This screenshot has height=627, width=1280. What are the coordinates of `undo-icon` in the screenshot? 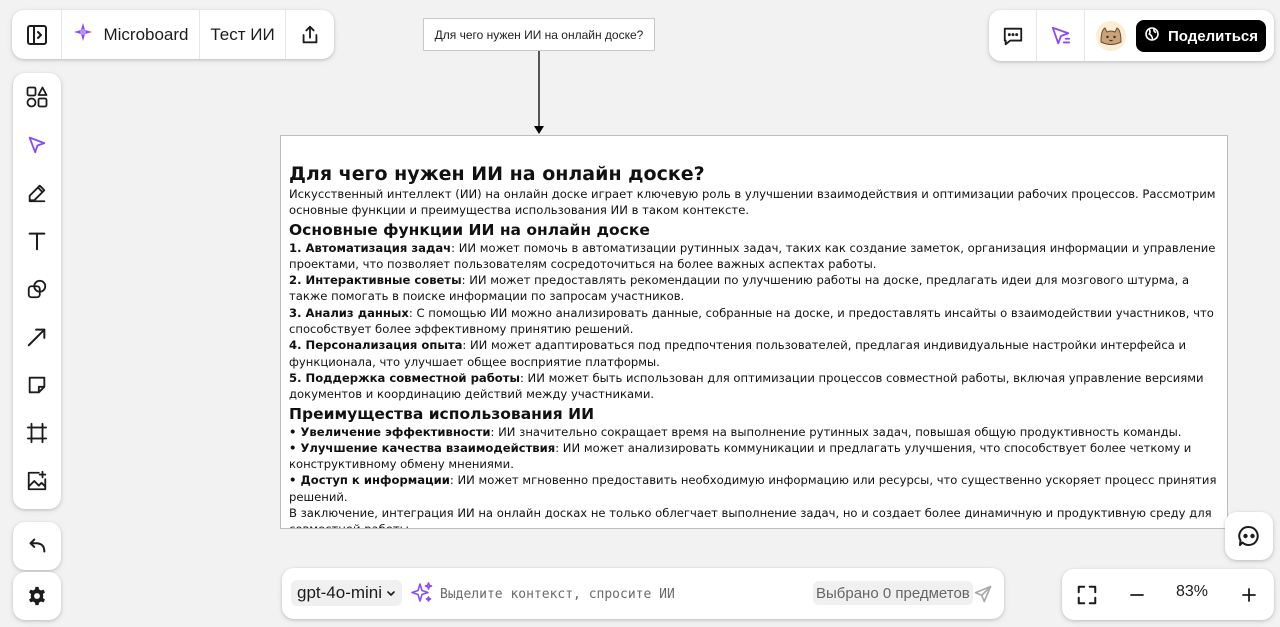 It's located at (37, 546).